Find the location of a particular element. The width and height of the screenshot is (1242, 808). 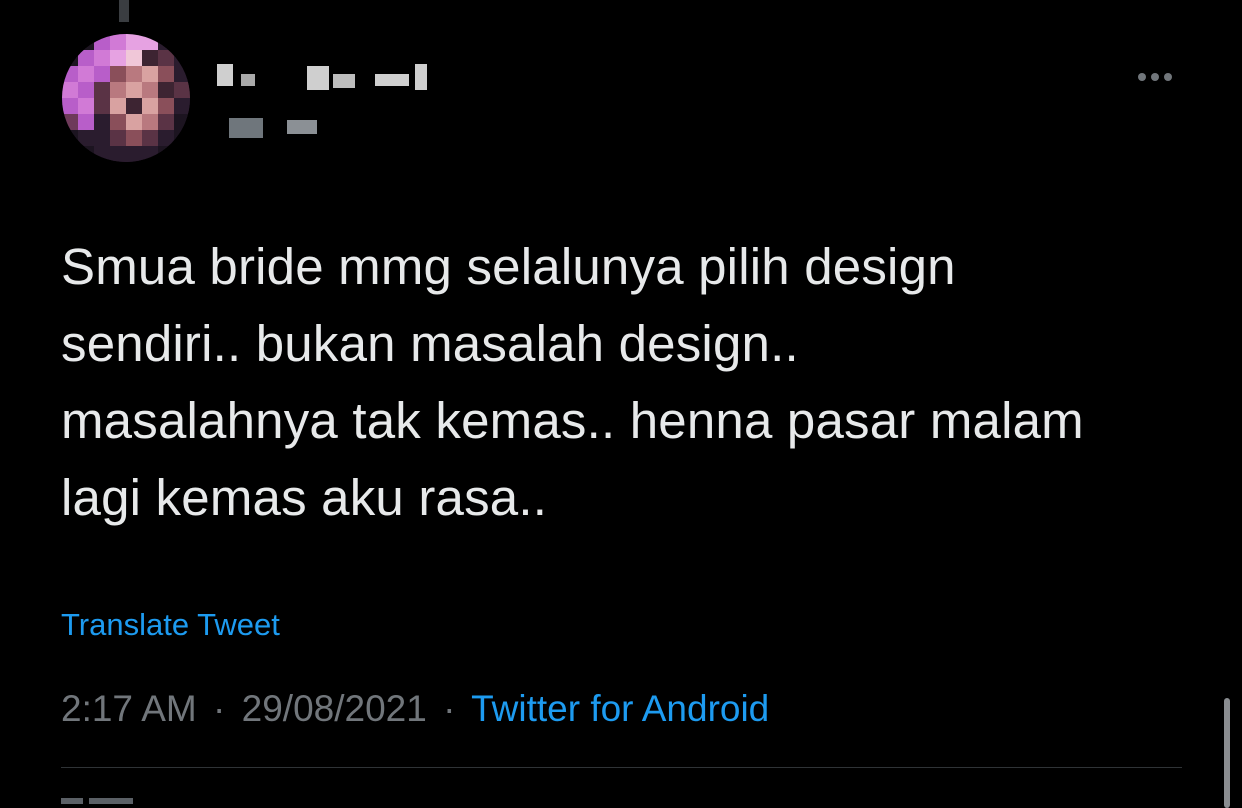

avatar is located at coordinates (126, 98).